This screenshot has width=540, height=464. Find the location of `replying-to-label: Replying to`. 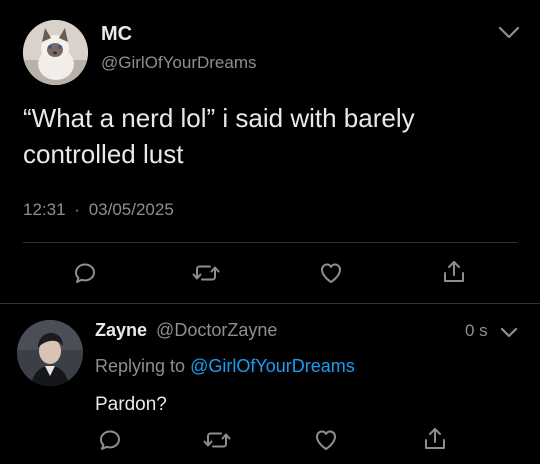

replying-to-label: Replying to is located at coordinates (140, 366).